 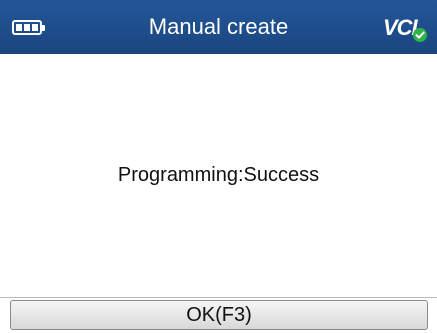 I want to click on vci-connected-icon: VCI, so click(x=405, y=27).